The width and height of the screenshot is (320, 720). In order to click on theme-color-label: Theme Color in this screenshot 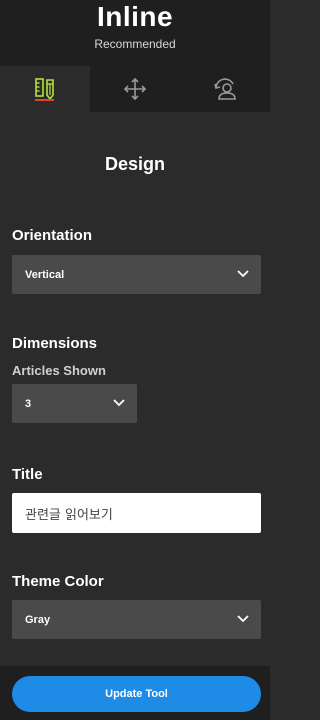, I will do `click(58, 581)`.